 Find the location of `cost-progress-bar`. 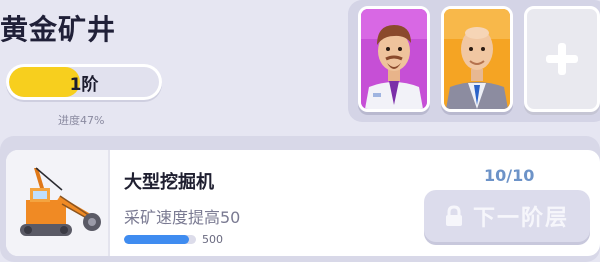

cost-progress-bar is located at coordinates (160, 239).